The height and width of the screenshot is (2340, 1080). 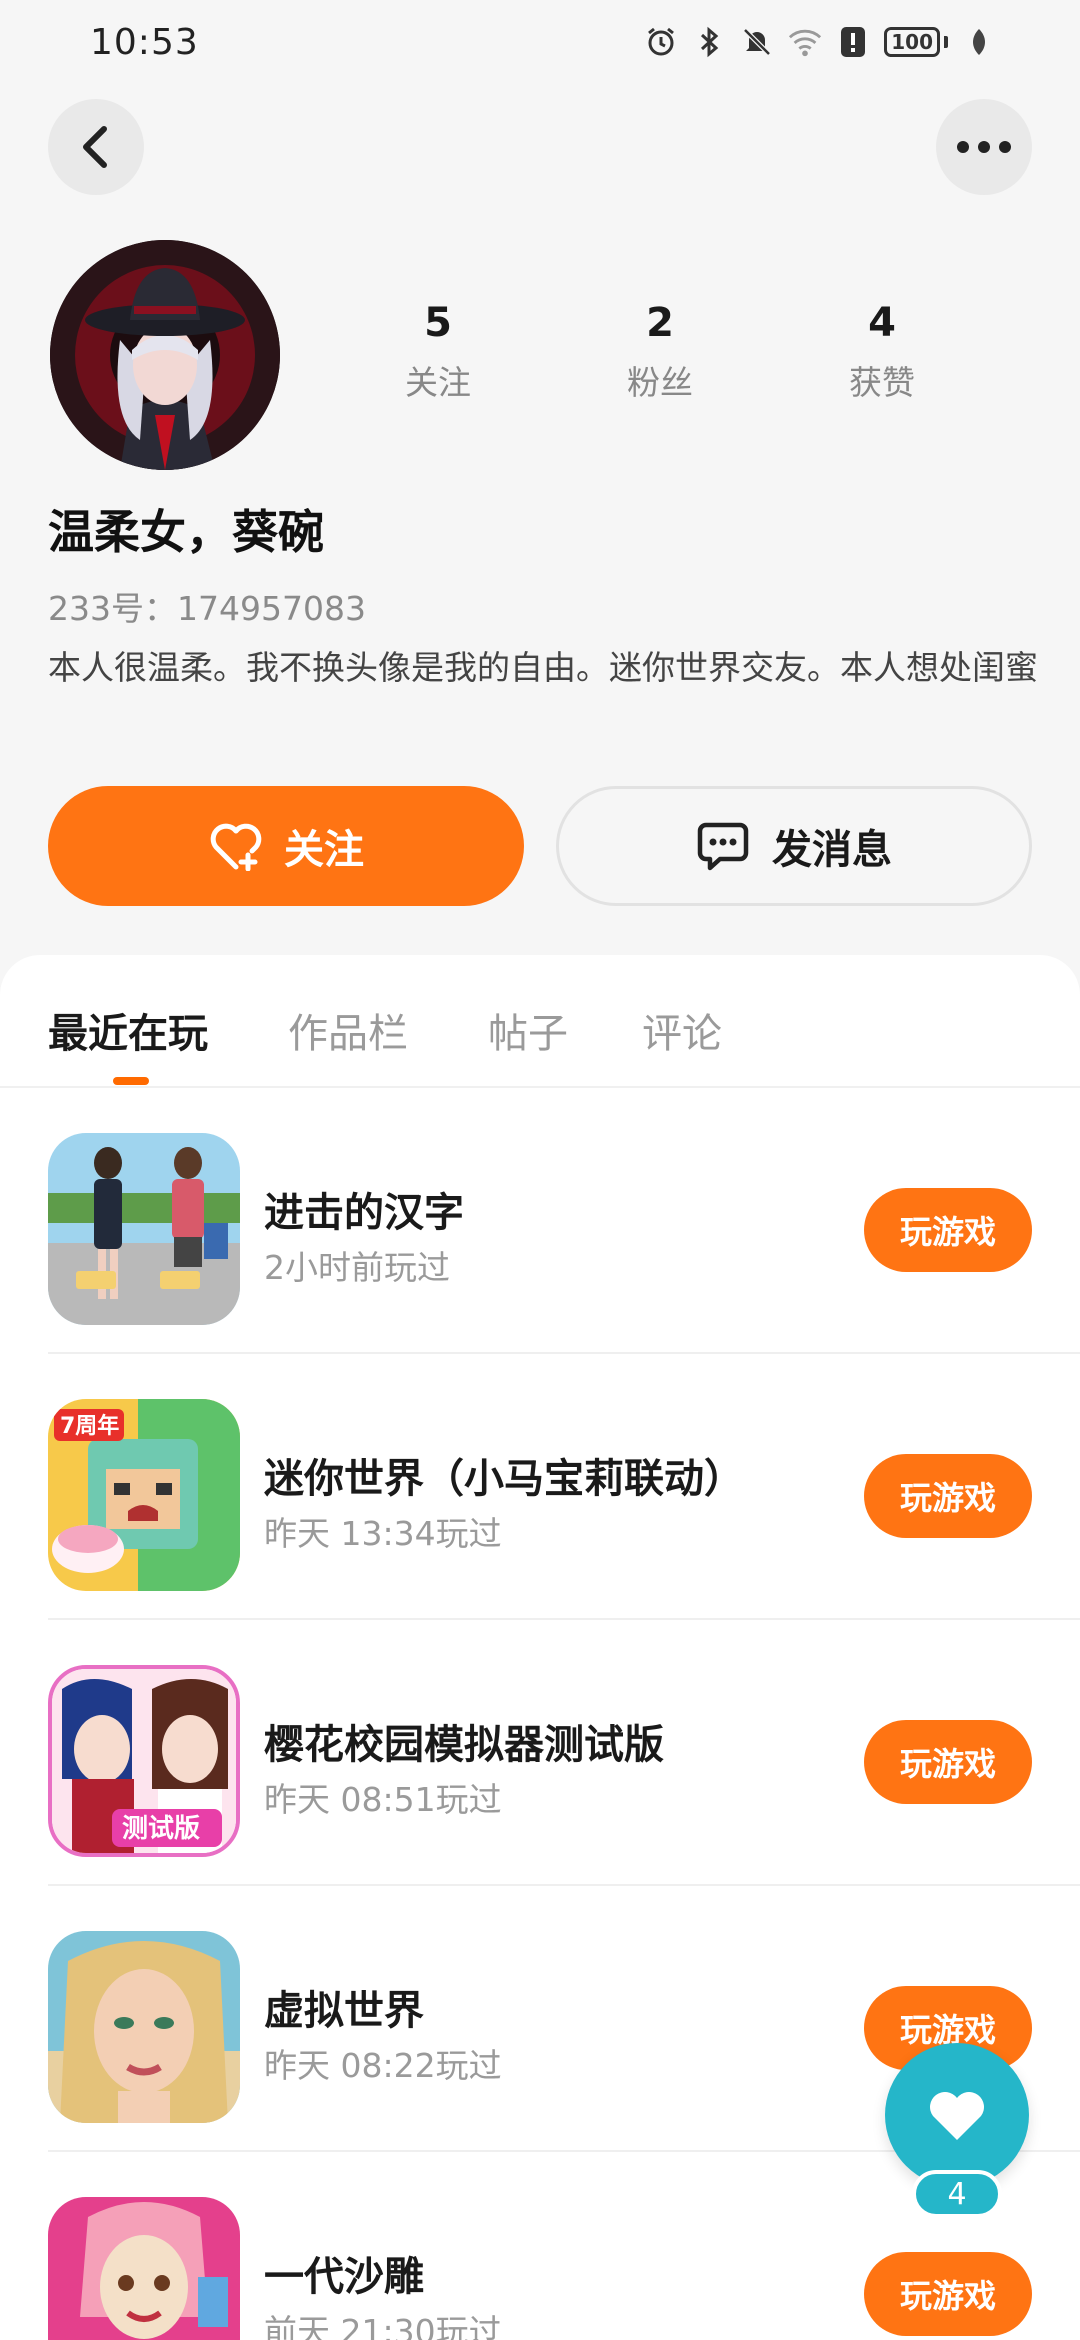 I want to click on game-played-time: 昨天 13:34玩过, so click(x=383, y=1533).